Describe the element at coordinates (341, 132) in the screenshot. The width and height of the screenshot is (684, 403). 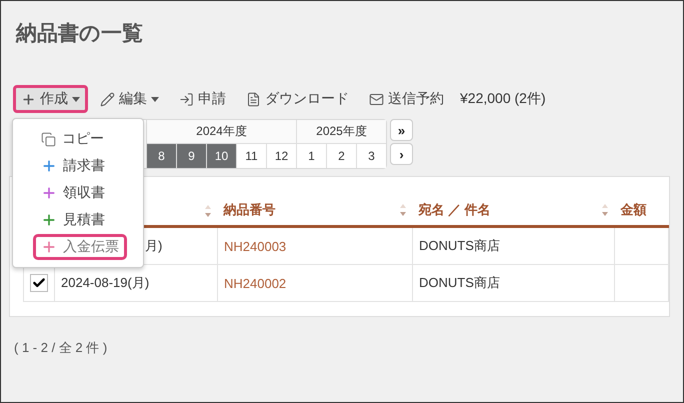
I see `fiscal-year-label: 2025年度` at that location.